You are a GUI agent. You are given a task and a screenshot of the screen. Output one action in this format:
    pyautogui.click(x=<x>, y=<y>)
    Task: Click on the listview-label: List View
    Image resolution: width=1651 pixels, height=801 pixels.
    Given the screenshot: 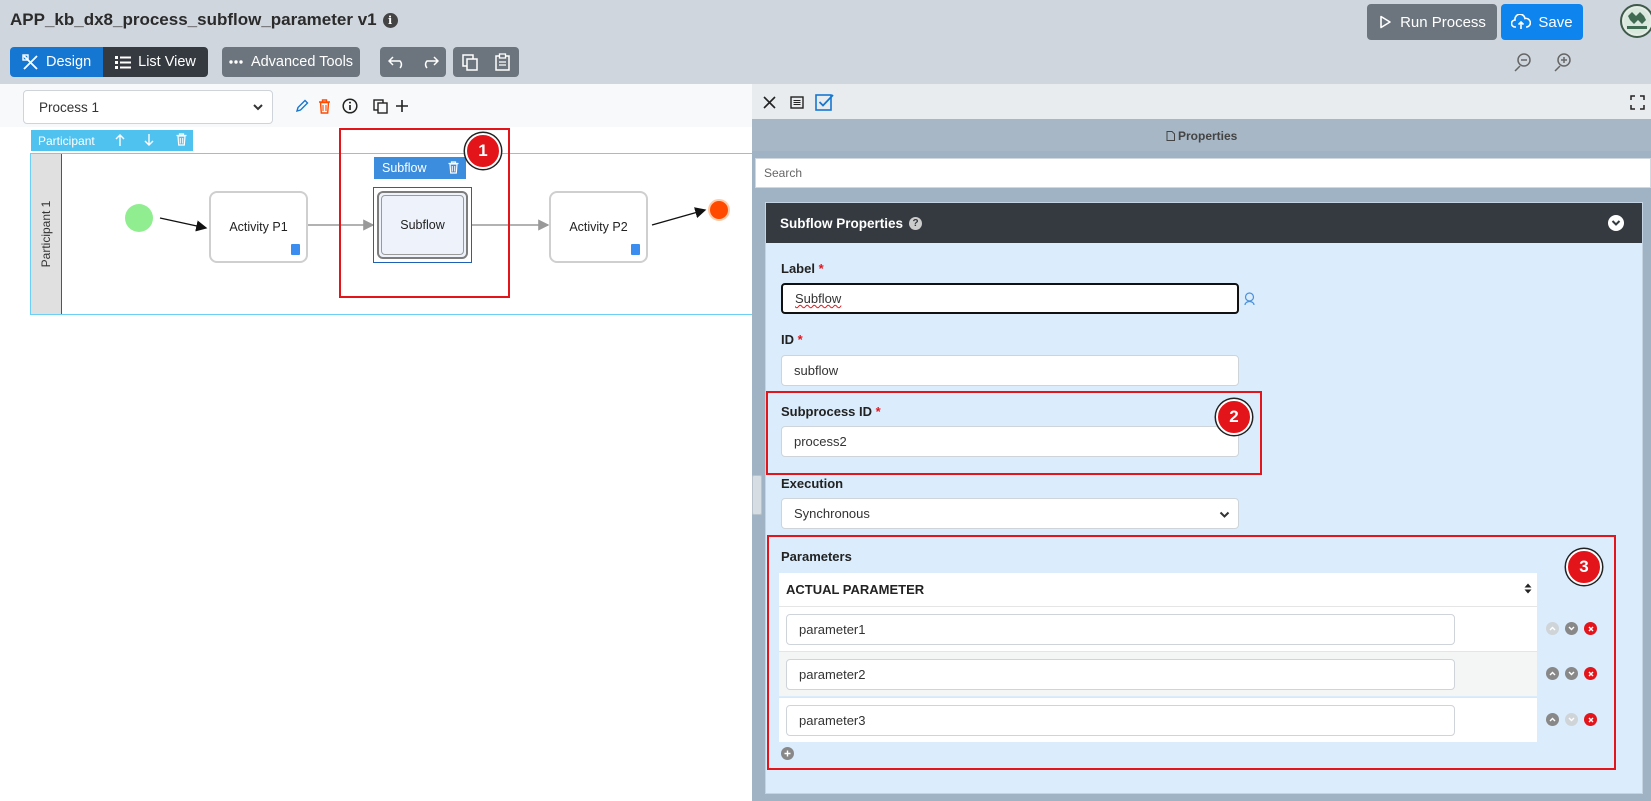 What is the action you would take?
    pyautogui.click(x=167, y=62)
    